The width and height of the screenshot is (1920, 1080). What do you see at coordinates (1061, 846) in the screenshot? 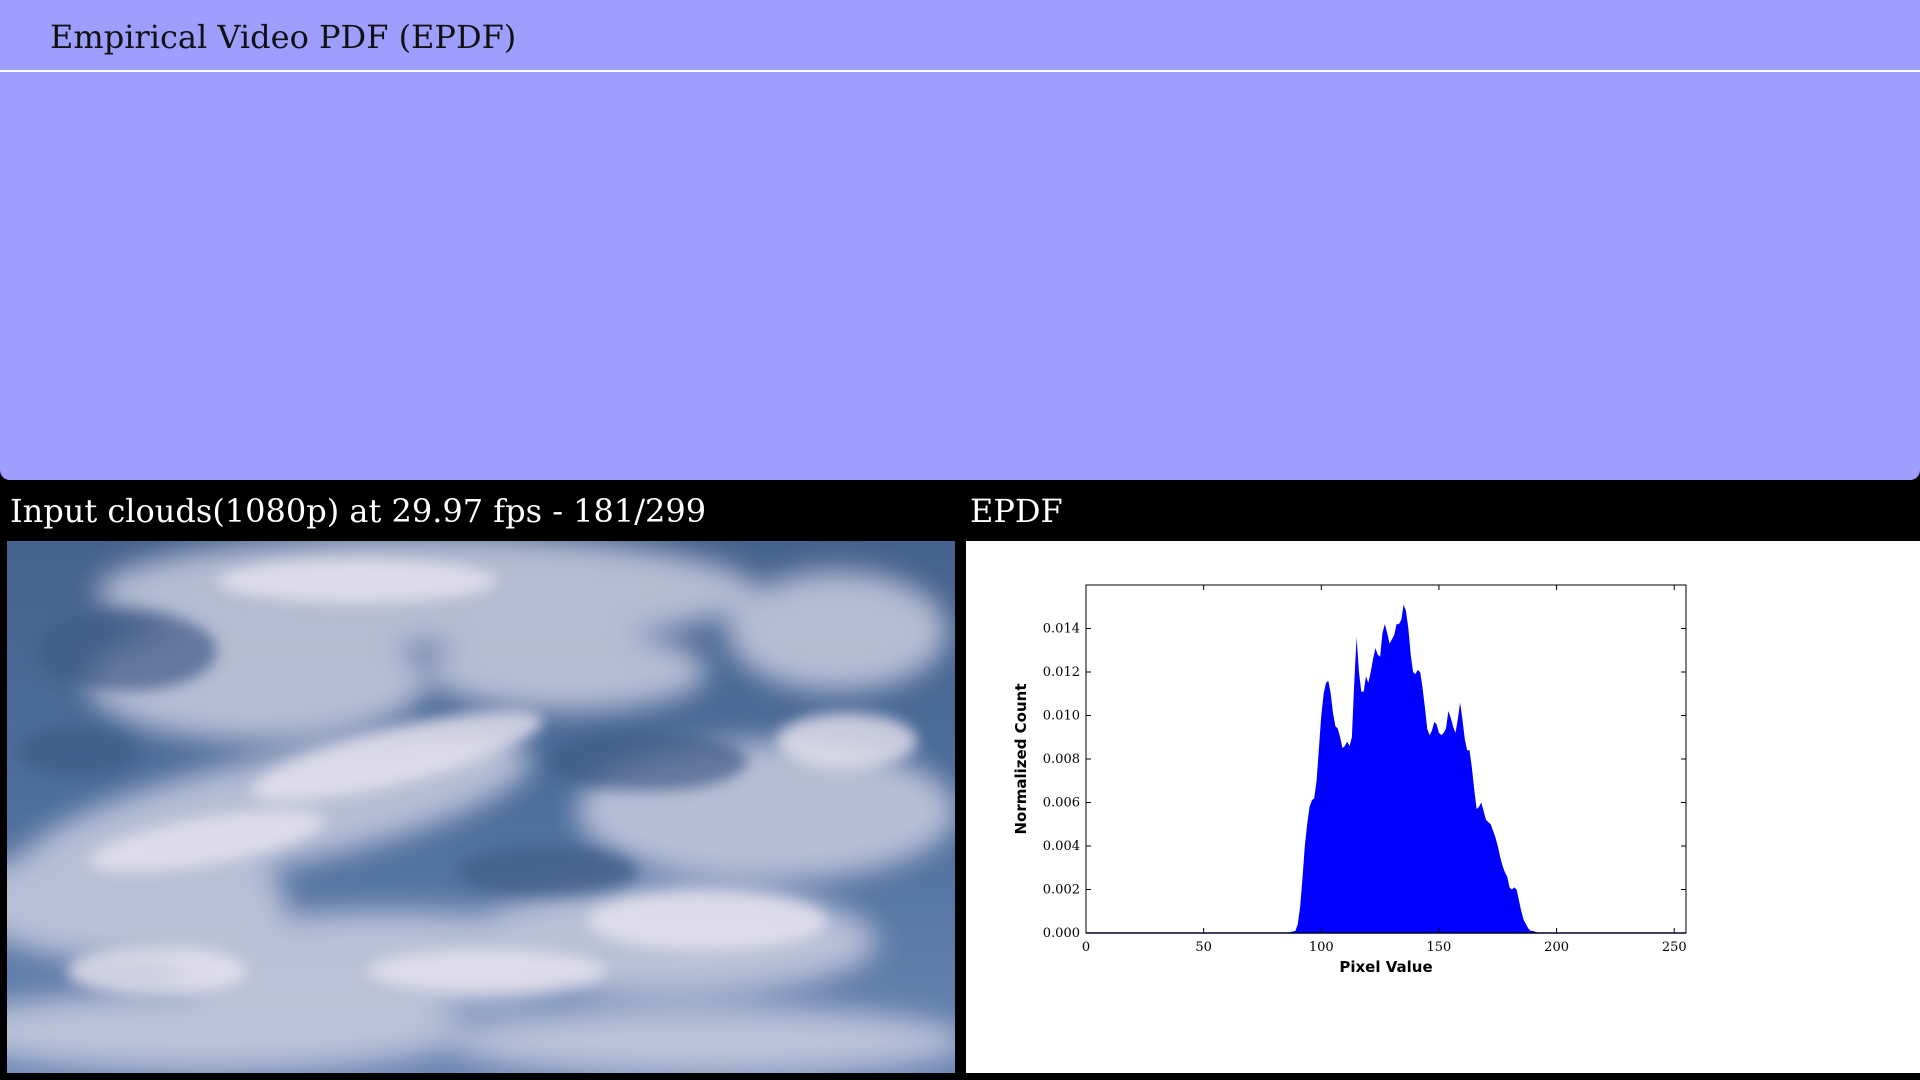
I see `y-tick-label: 0.004` at bounding box center [1061, 846].